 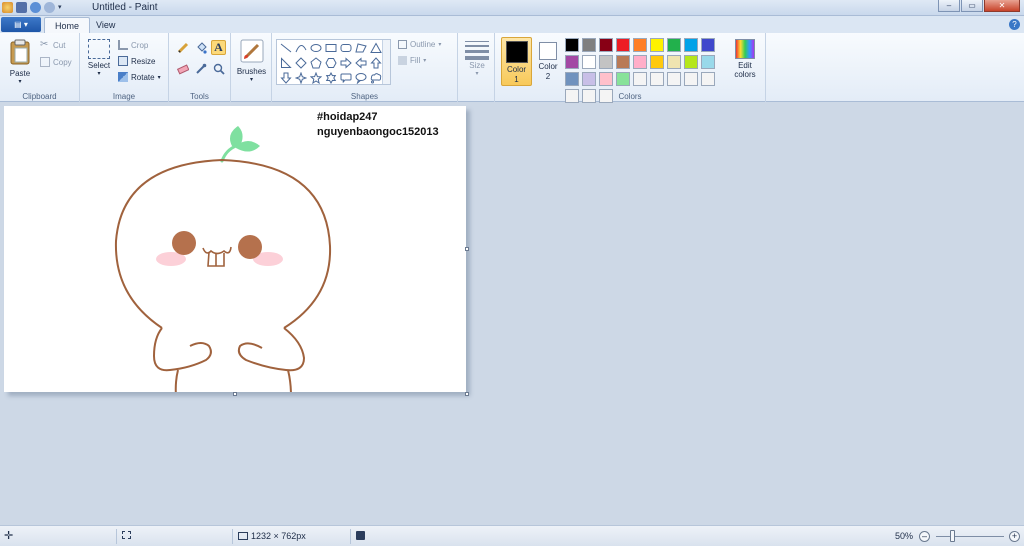 I want to click on edit-colors-button: Edit colors, so click(x=745, y=59).